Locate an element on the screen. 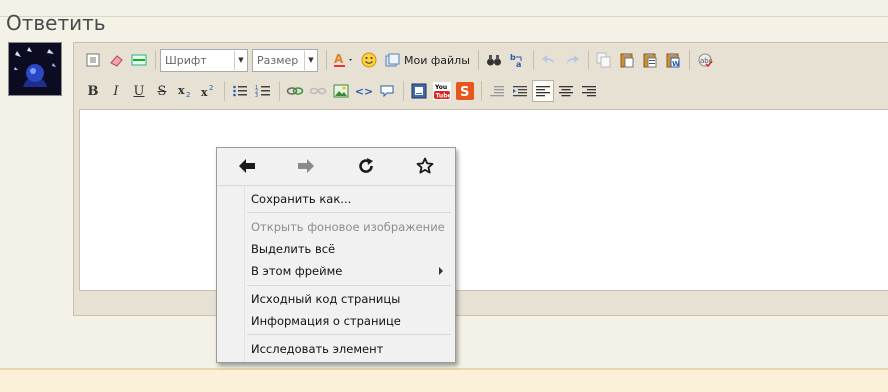  svg-text: Tube is located at coordinates (444, 96).